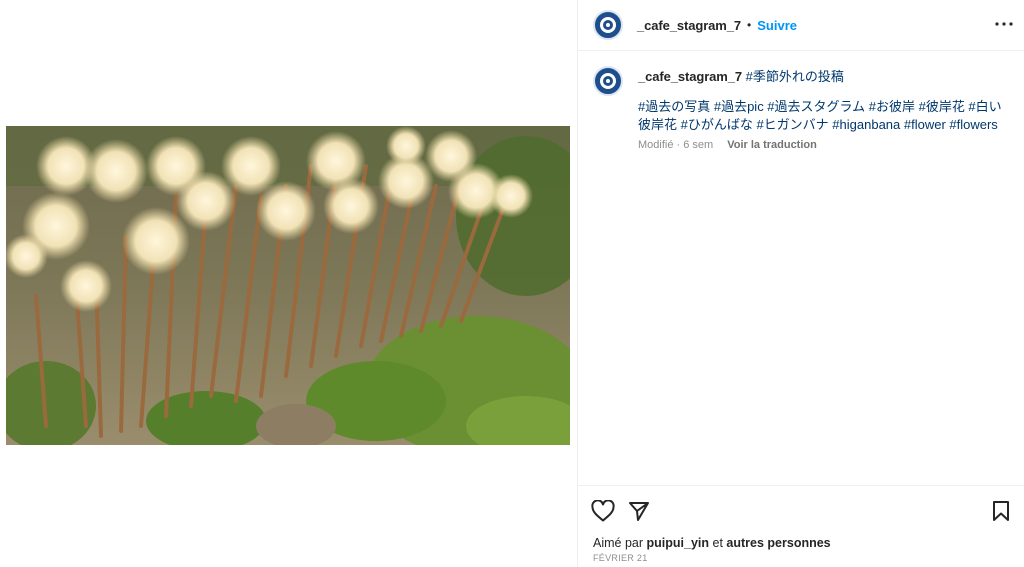  I want to click on caption-meta: Modifié · 6 sem Voir la traduction, so click(727, 145).